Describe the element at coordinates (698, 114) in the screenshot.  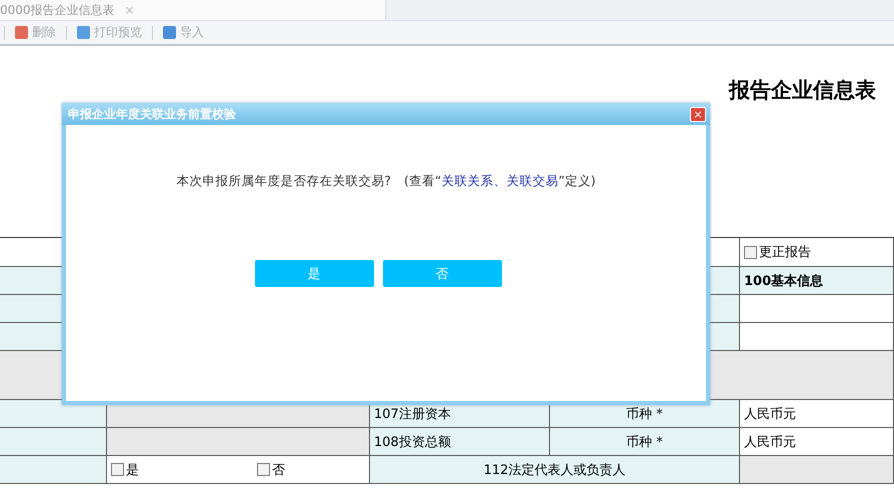
I see `close-button: ×` at that location.